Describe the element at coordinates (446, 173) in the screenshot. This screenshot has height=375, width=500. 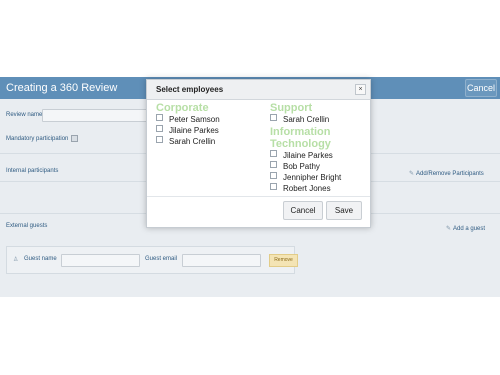
I see `add-remove-participants-link: ✎ Add/Remove Participants` at that location.